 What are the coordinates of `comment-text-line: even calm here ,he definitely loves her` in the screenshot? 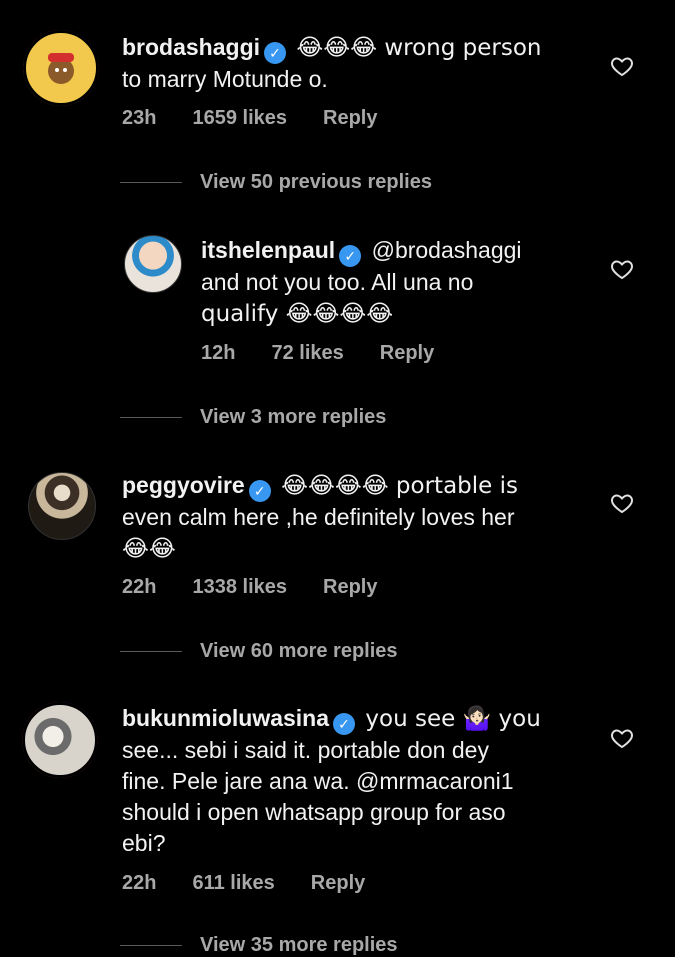 It's located at (318, 517).